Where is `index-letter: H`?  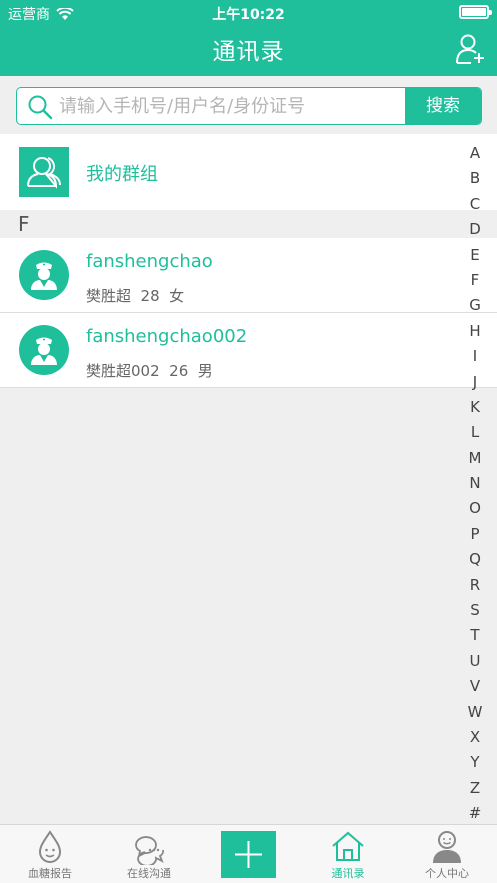 index-letter: H is located at coordinates (475, 331).